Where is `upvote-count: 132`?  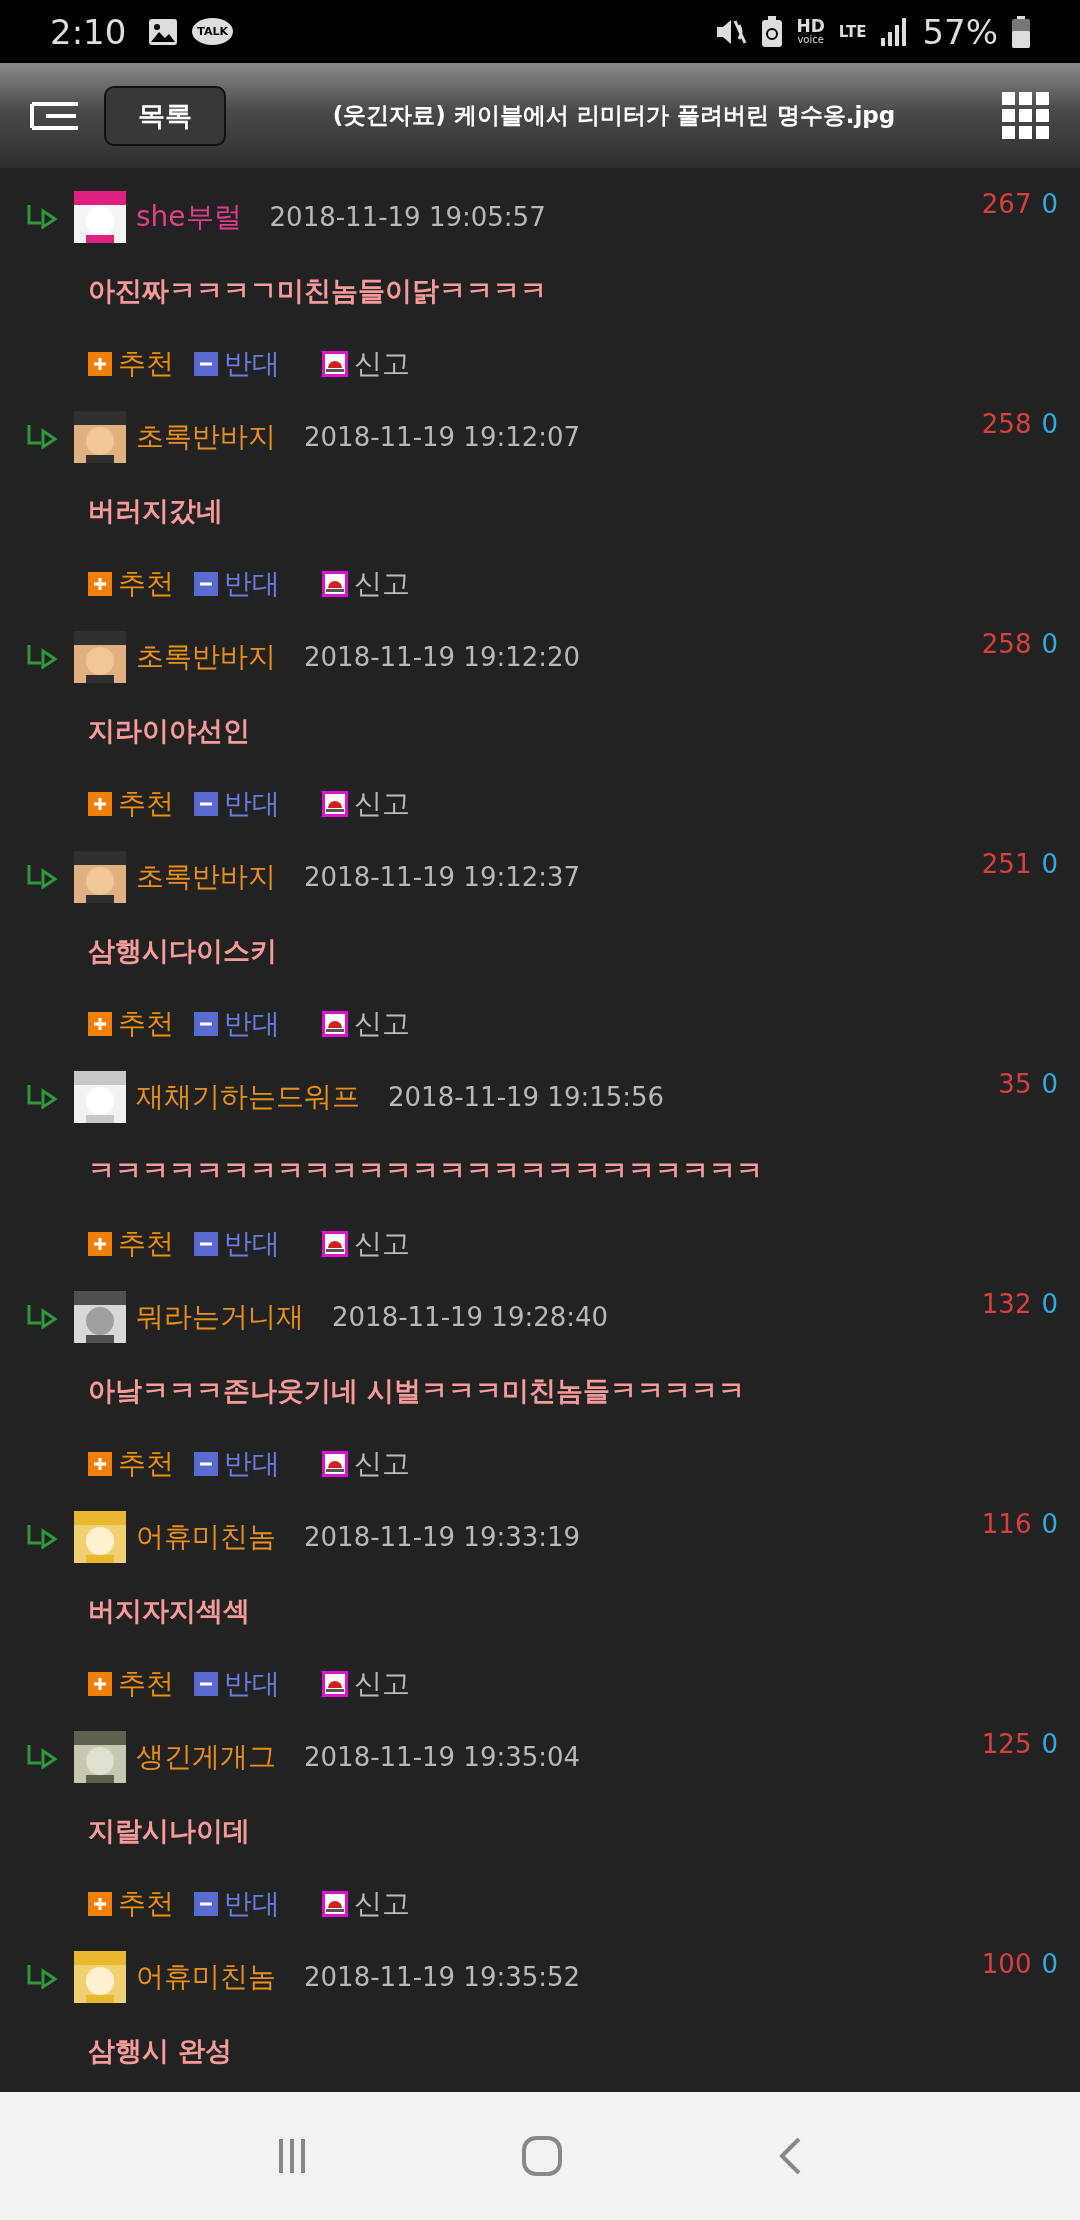
upvote-count: 132 is located at coordinates (1006, 1304).